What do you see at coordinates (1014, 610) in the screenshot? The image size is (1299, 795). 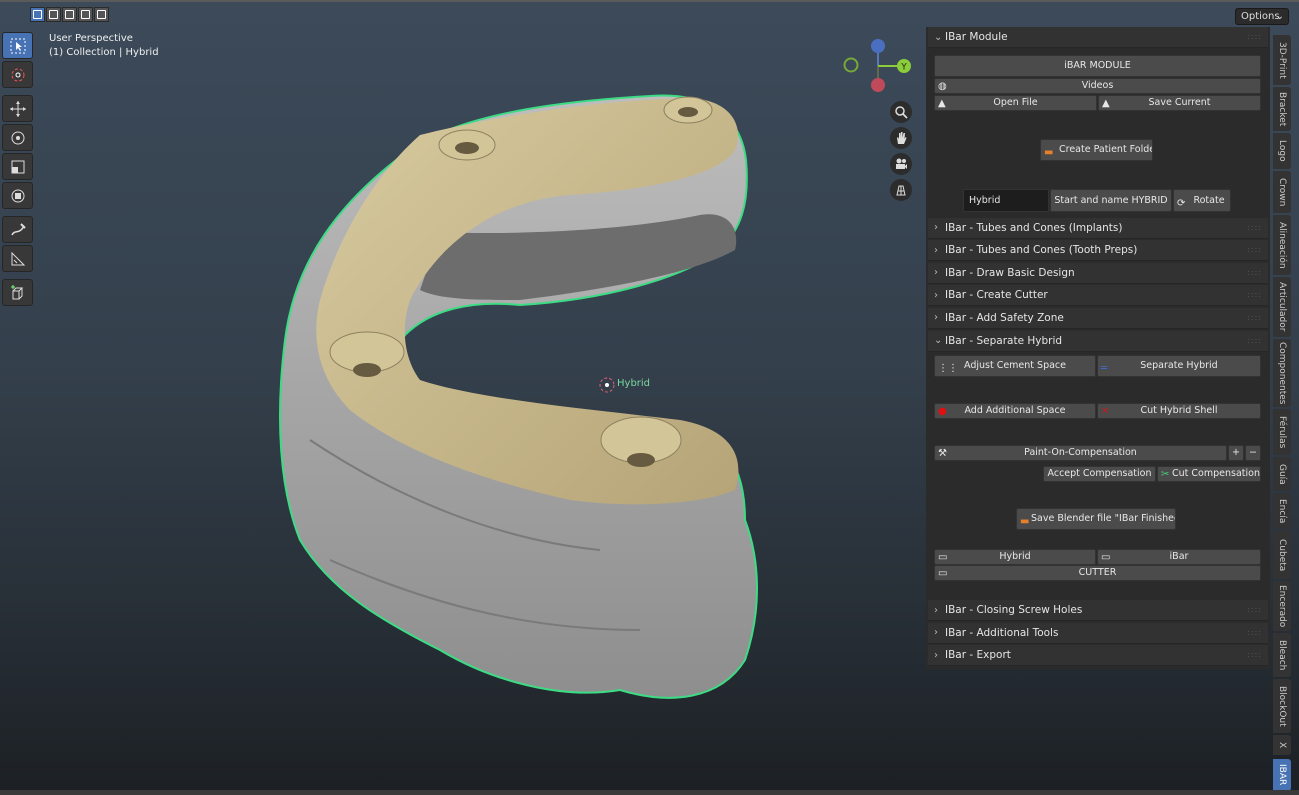 I see `section-title: IBar - Closing Screw Holes` at bounding box center [1014, 610].